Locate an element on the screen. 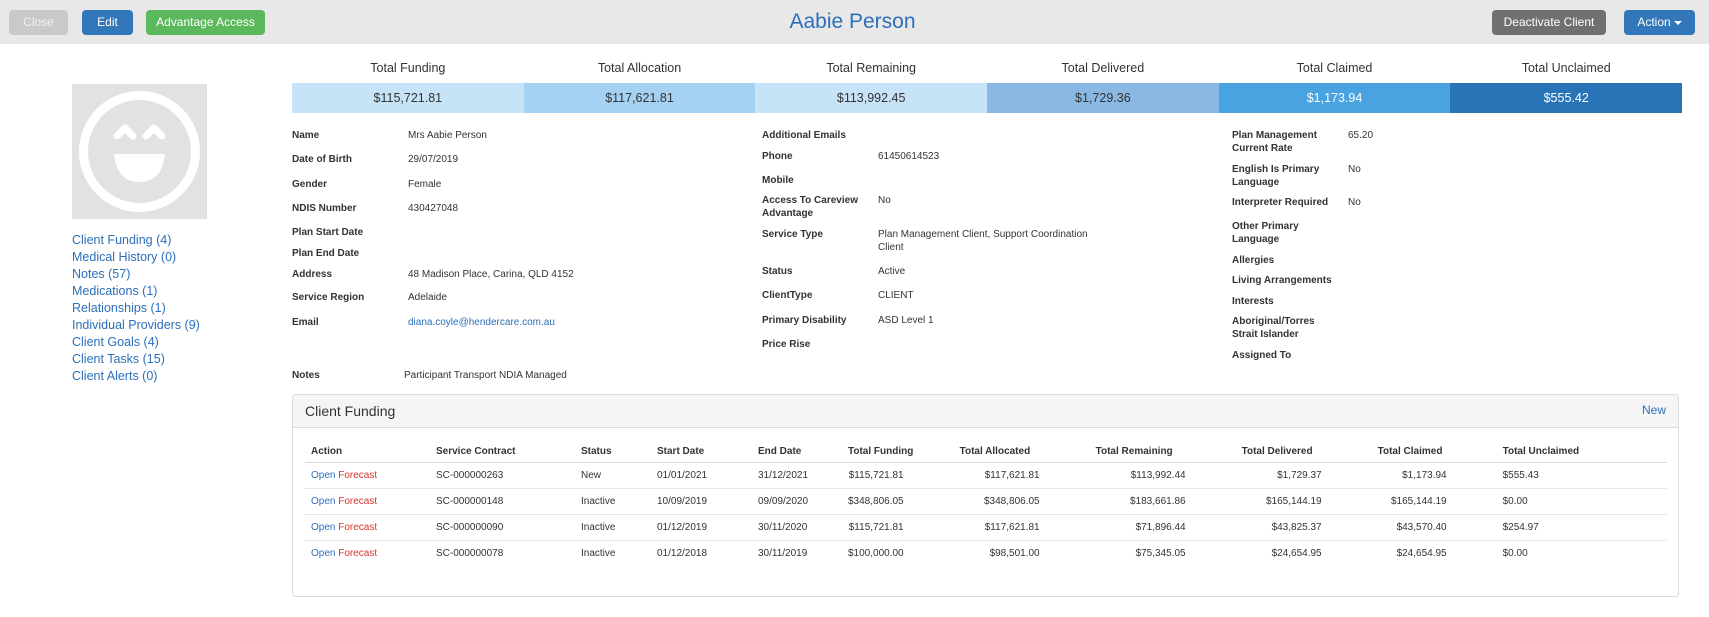 The width and height of the screenshot is (1709, 617). total-unclaimed-cell: $555.43 is located at coordinates (1581, 475).